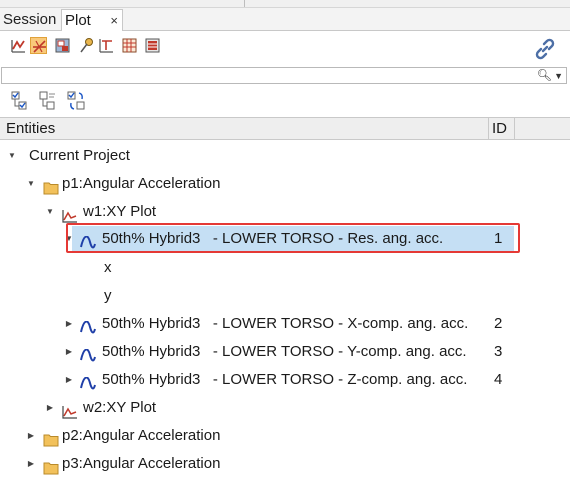 Image resolution: width=570 pixels, height=486 pixels. What do you see at coordinates (558, 76) in the screenshot?
I see `chevron-down-icon: ▼` at bounding box center [558, 76].